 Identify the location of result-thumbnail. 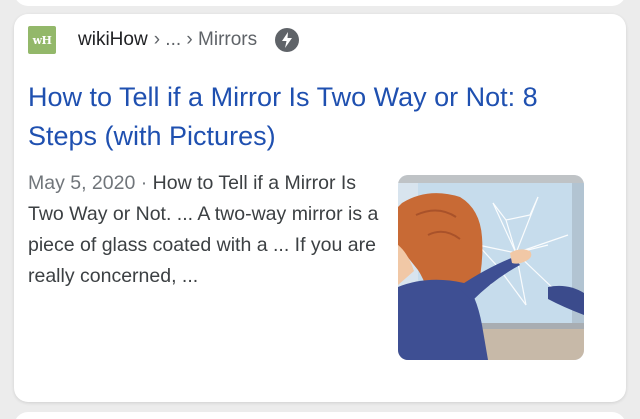
(491, 267).